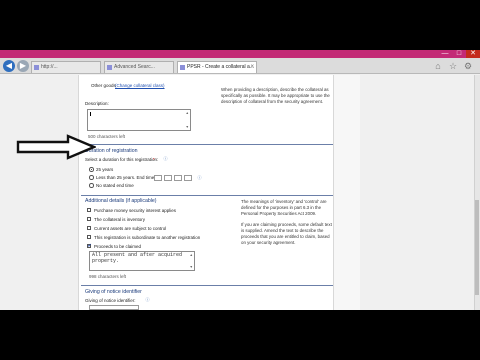 The width and height of the screenshot is (480, 360). Describe the element at coordinates (89, 210) in the screenshot. I see `checkbox-pmsi` at that location.